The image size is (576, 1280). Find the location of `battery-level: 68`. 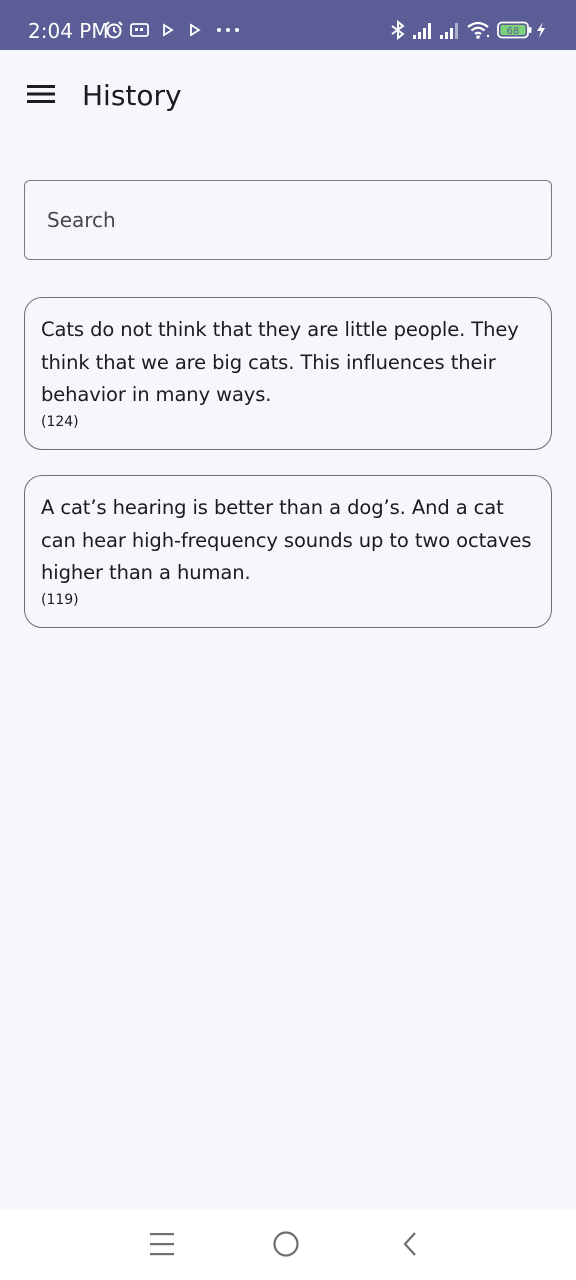

battery-level: 68 is located at coordinates (513, 31).